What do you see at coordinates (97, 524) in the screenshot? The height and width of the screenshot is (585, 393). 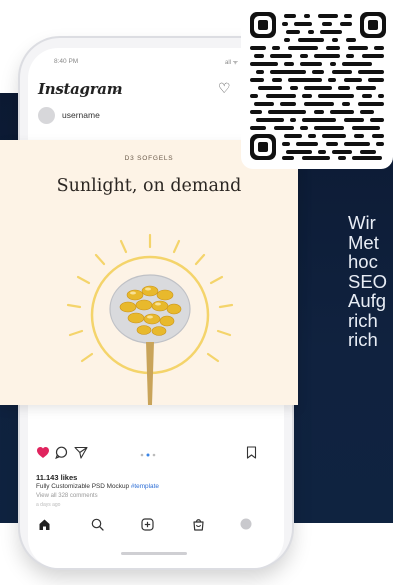 I see `search-icon` at bounding box center [97, 524].